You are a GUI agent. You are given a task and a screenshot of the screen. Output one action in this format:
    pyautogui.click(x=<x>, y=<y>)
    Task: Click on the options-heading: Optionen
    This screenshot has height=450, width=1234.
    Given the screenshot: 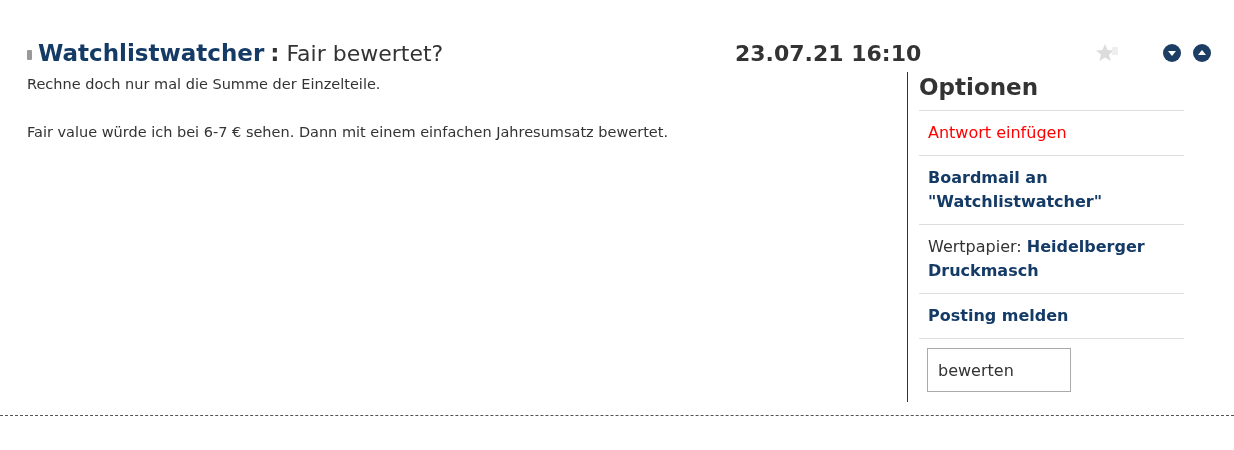 What is the action you would take?
    pyautogui.click(x=979, y=87)
    